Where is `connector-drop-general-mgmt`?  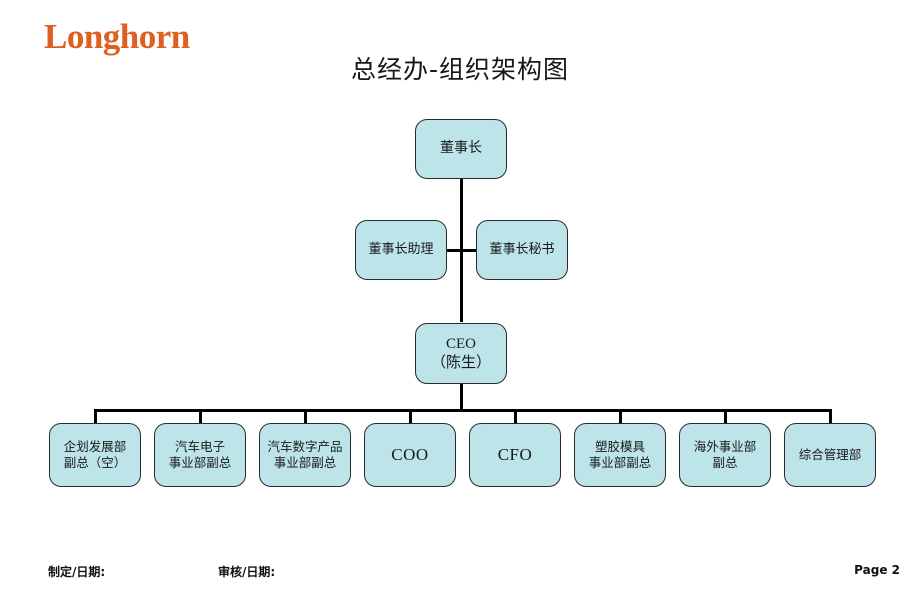 connector-drop-general-mgmt is located at coordinates (830, 416).